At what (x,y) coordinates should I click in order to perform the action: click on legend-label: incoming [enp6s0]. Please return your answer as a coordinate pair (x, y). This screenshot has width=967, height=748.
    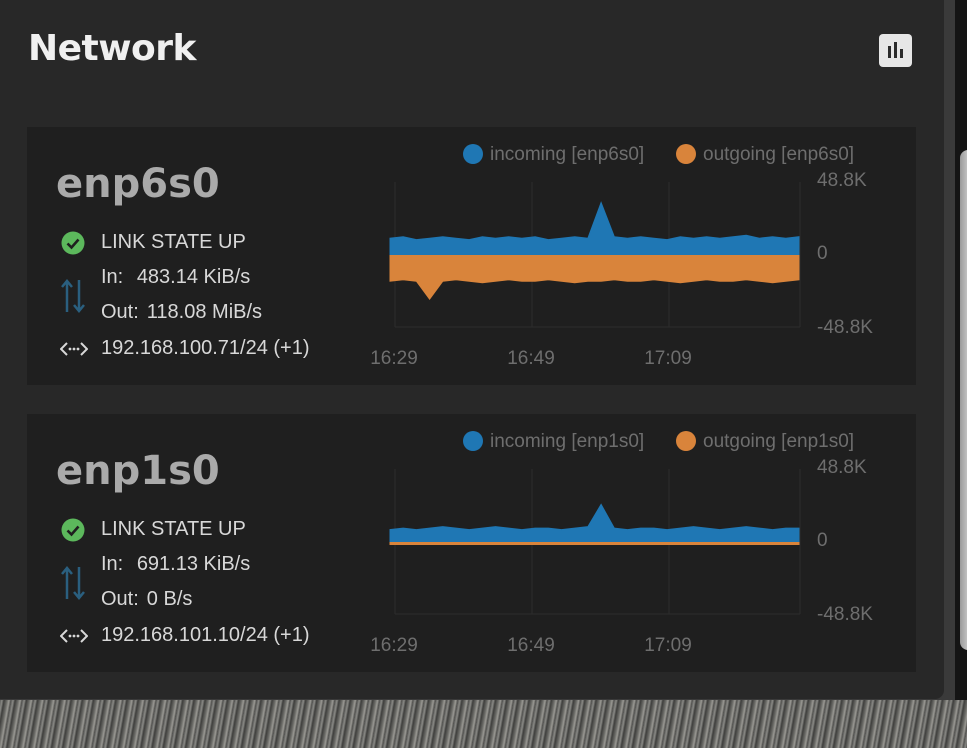
    Looking at the image, I should click on (567, 154).